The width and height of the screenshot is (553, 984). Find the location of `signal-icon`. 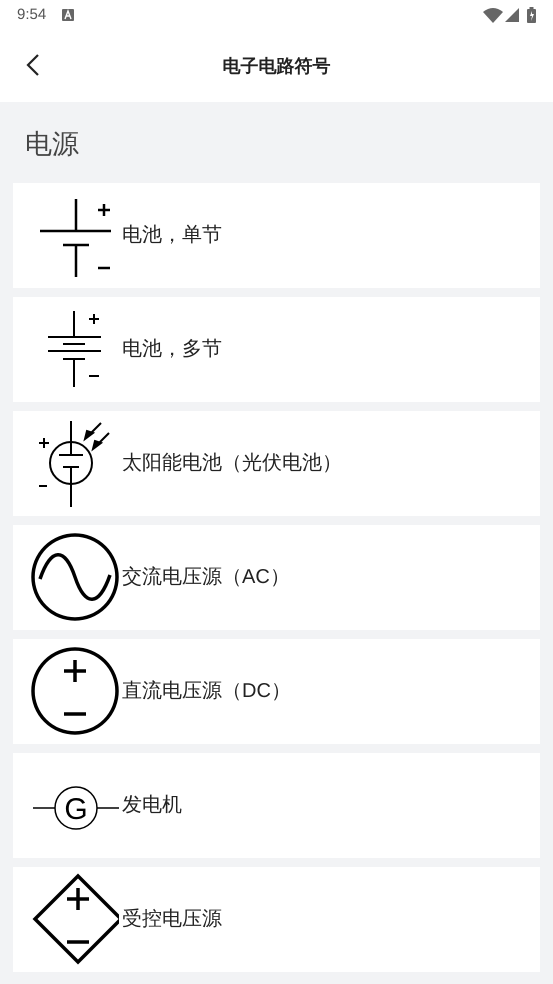

signal-icon is located at coordinates (512, 15).